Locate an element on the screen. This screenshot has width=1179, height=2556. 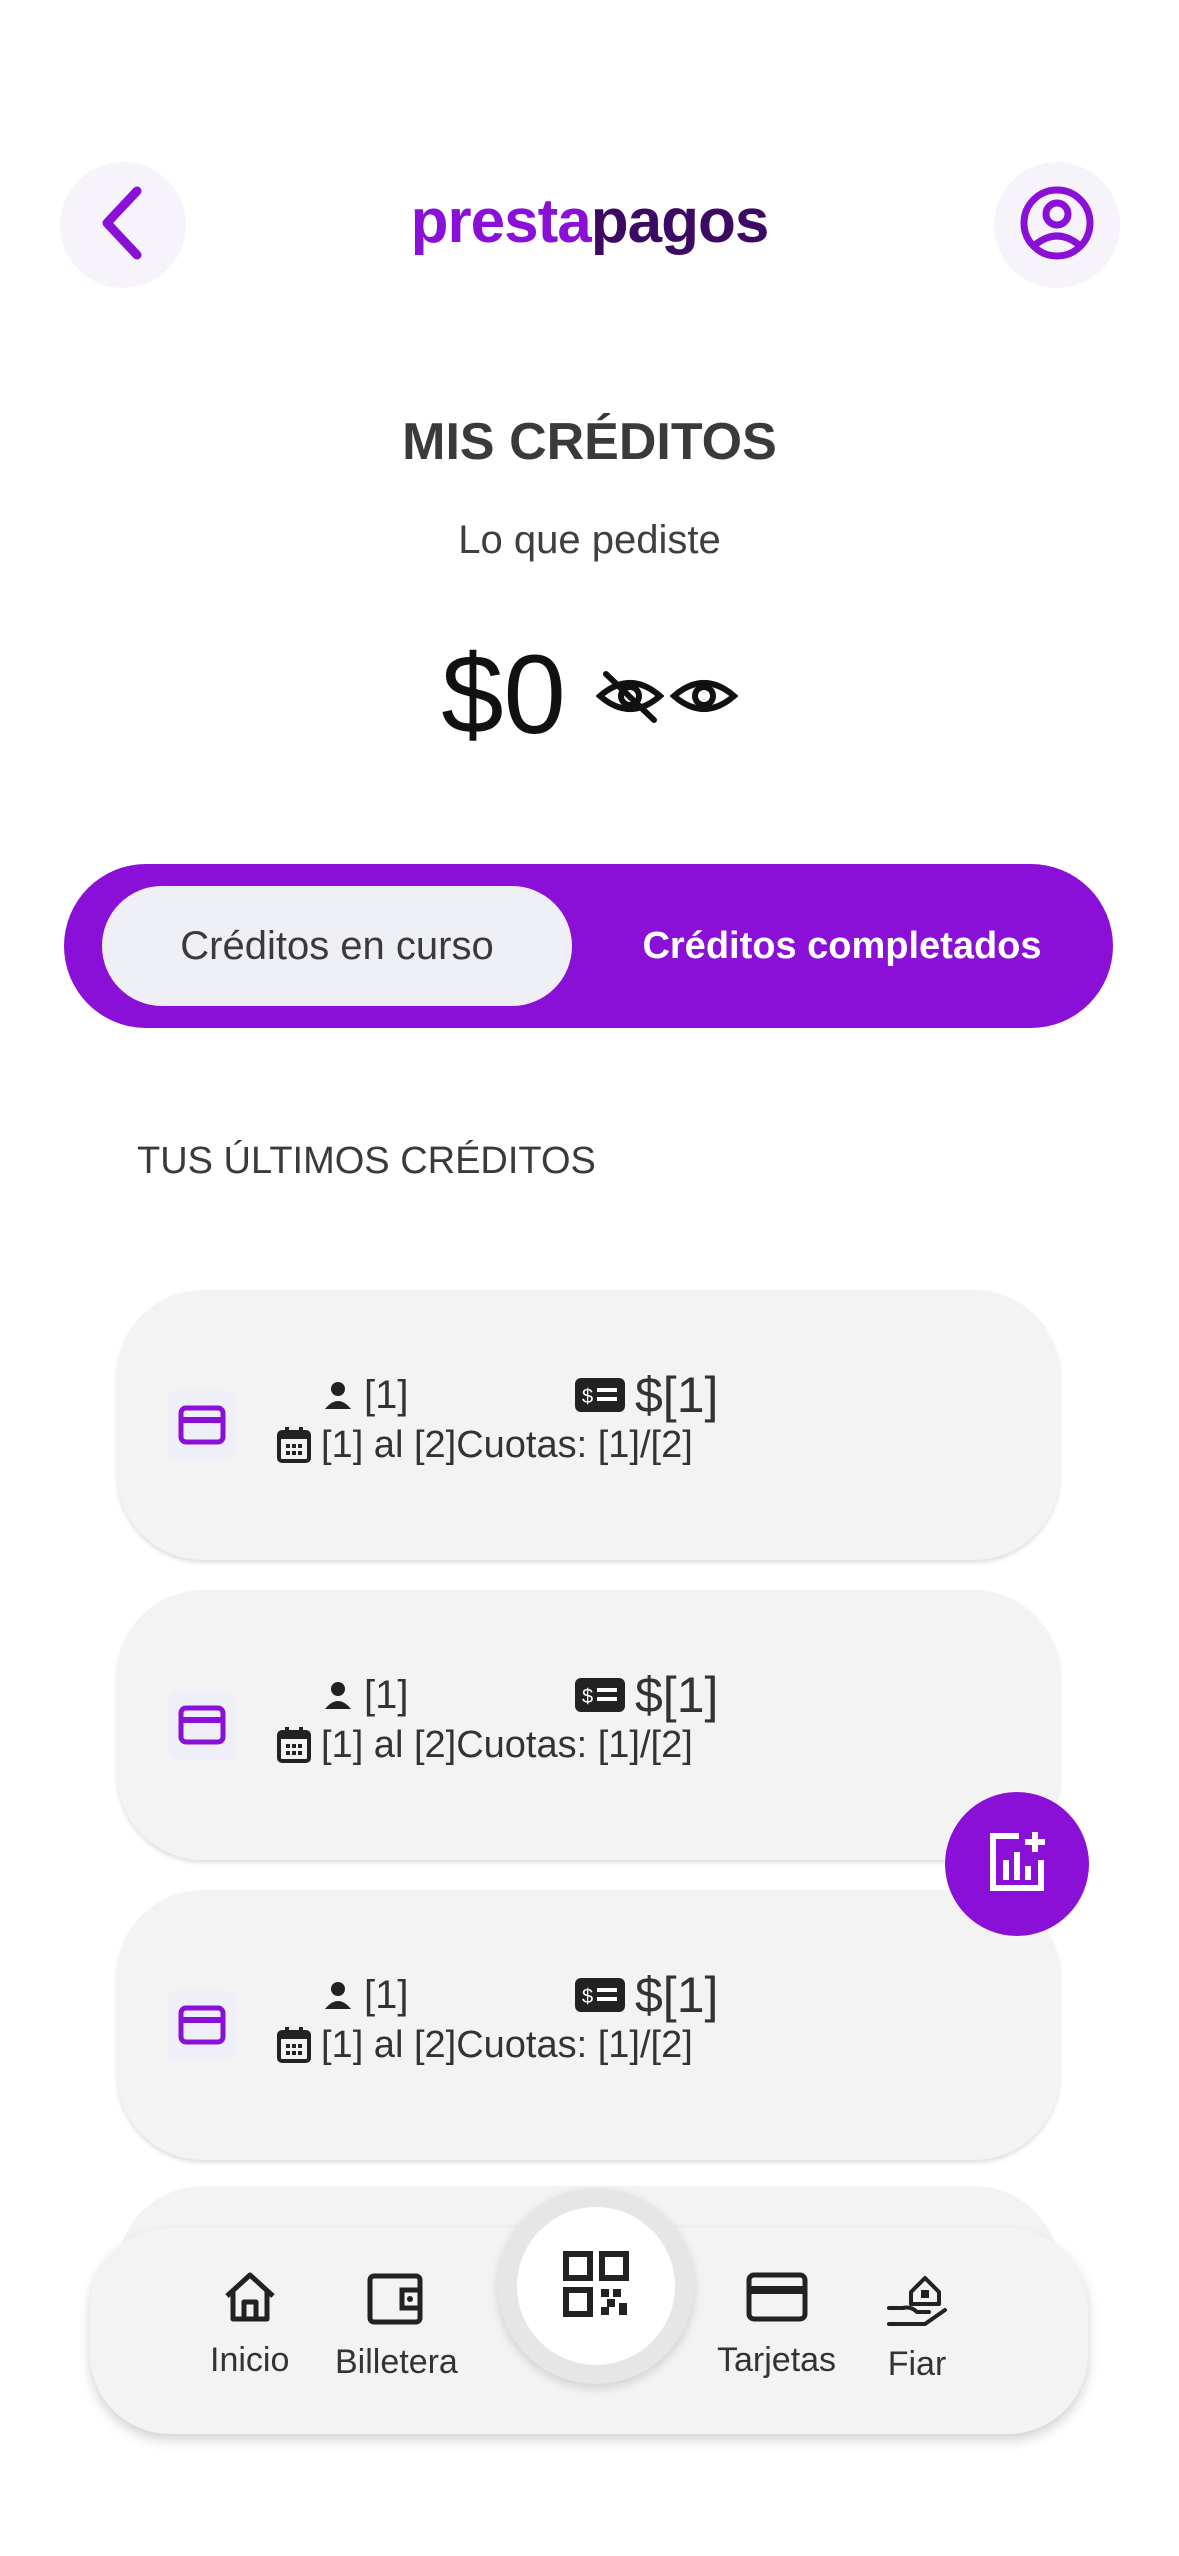
nav-item-cards: Tarjetas is located at coordinates (776, 2325).